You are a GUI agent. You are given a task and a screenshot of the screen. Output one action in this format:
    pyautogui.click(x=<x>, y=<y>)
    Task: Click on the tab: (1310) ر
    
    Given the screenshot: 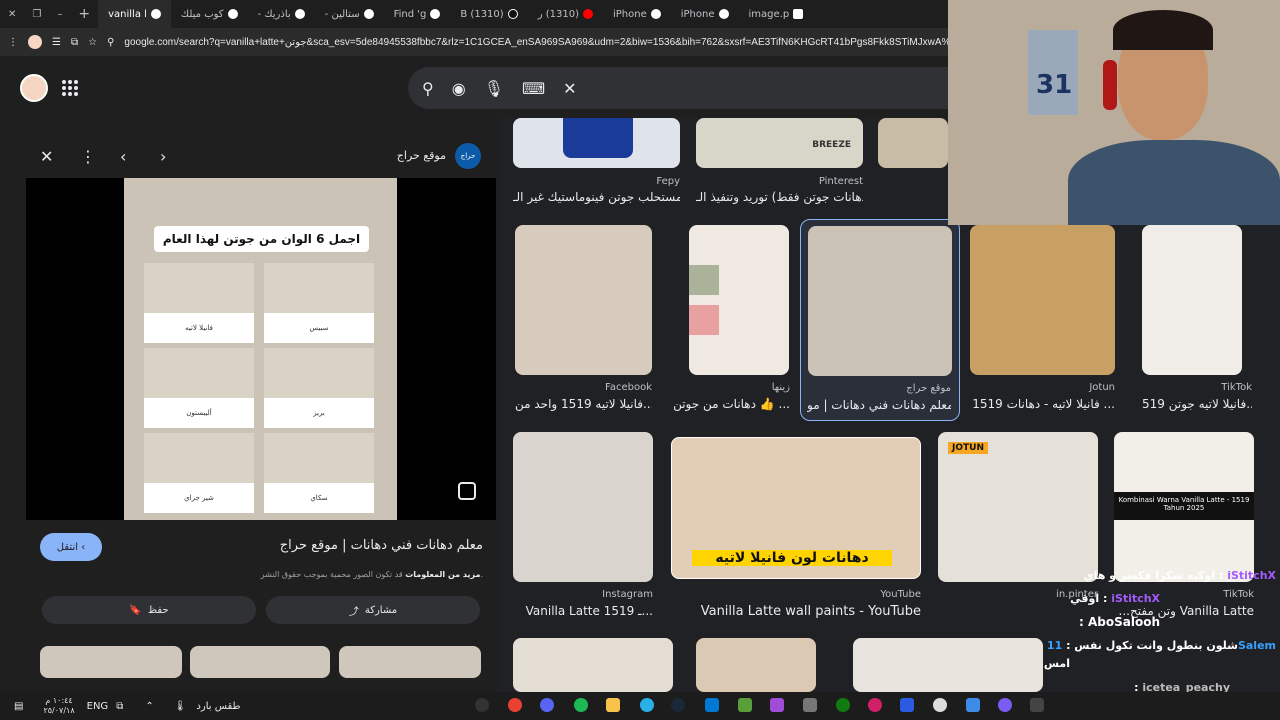 What is the action you would take?
    pyautogui.click(x=565, y=14)
    